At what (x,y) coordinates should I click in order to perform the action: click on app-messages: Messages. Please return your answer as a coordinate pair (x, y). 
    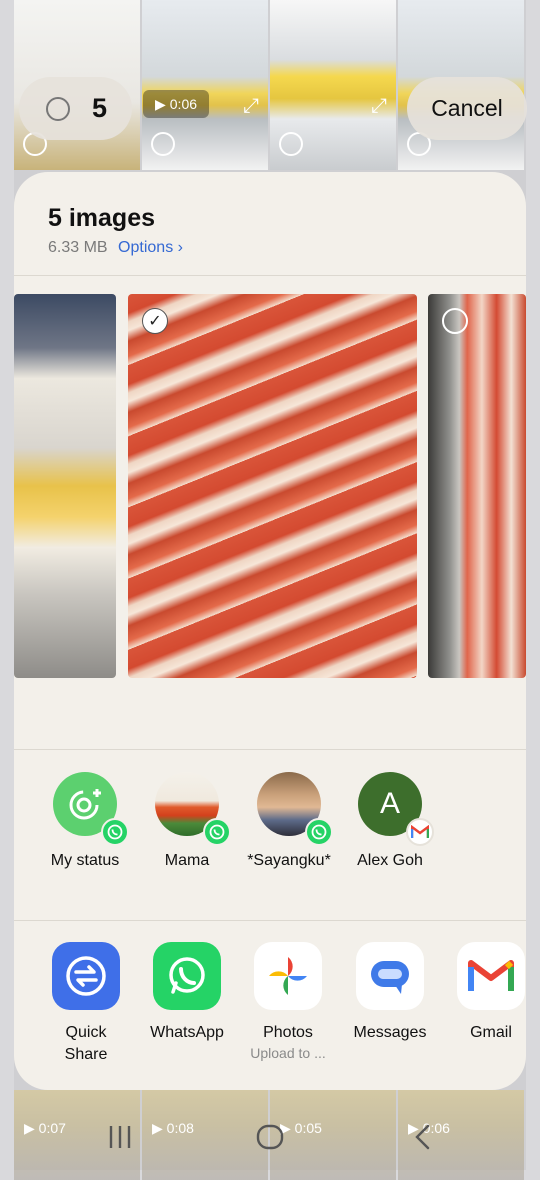
    Looking at the image, I should click on (390, 993).